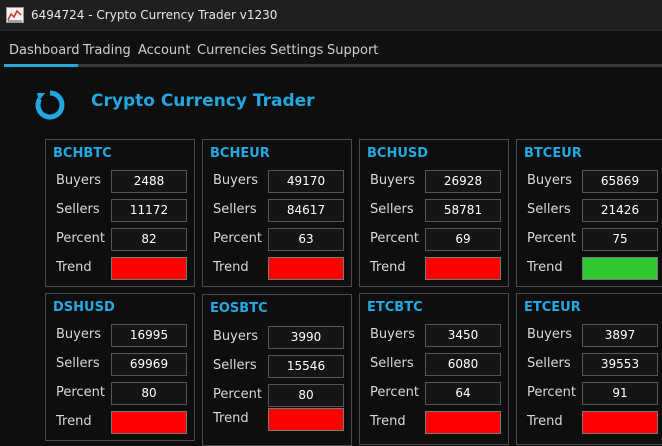 This screenshot has height=446, width=662. What do you see at coordinates (306, 181) in the screenshot?
I see `buyers-value: 49170` at bounding box center [306, 181].